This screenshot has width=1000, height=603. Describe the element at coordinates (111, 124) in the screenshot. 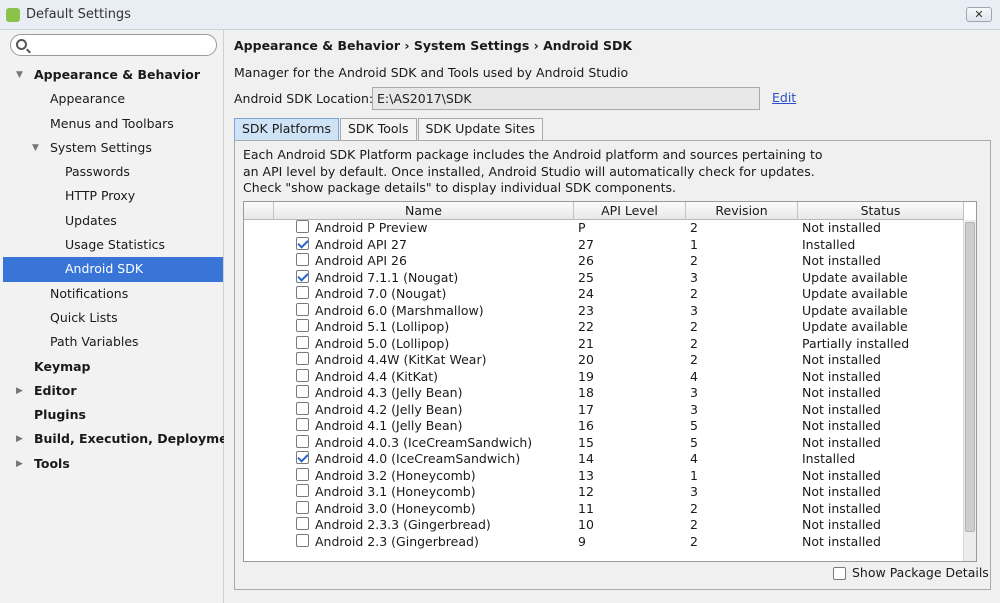

I see `sidebar-item-menus-and-toolbars: Menus and Toolbars` at that location.